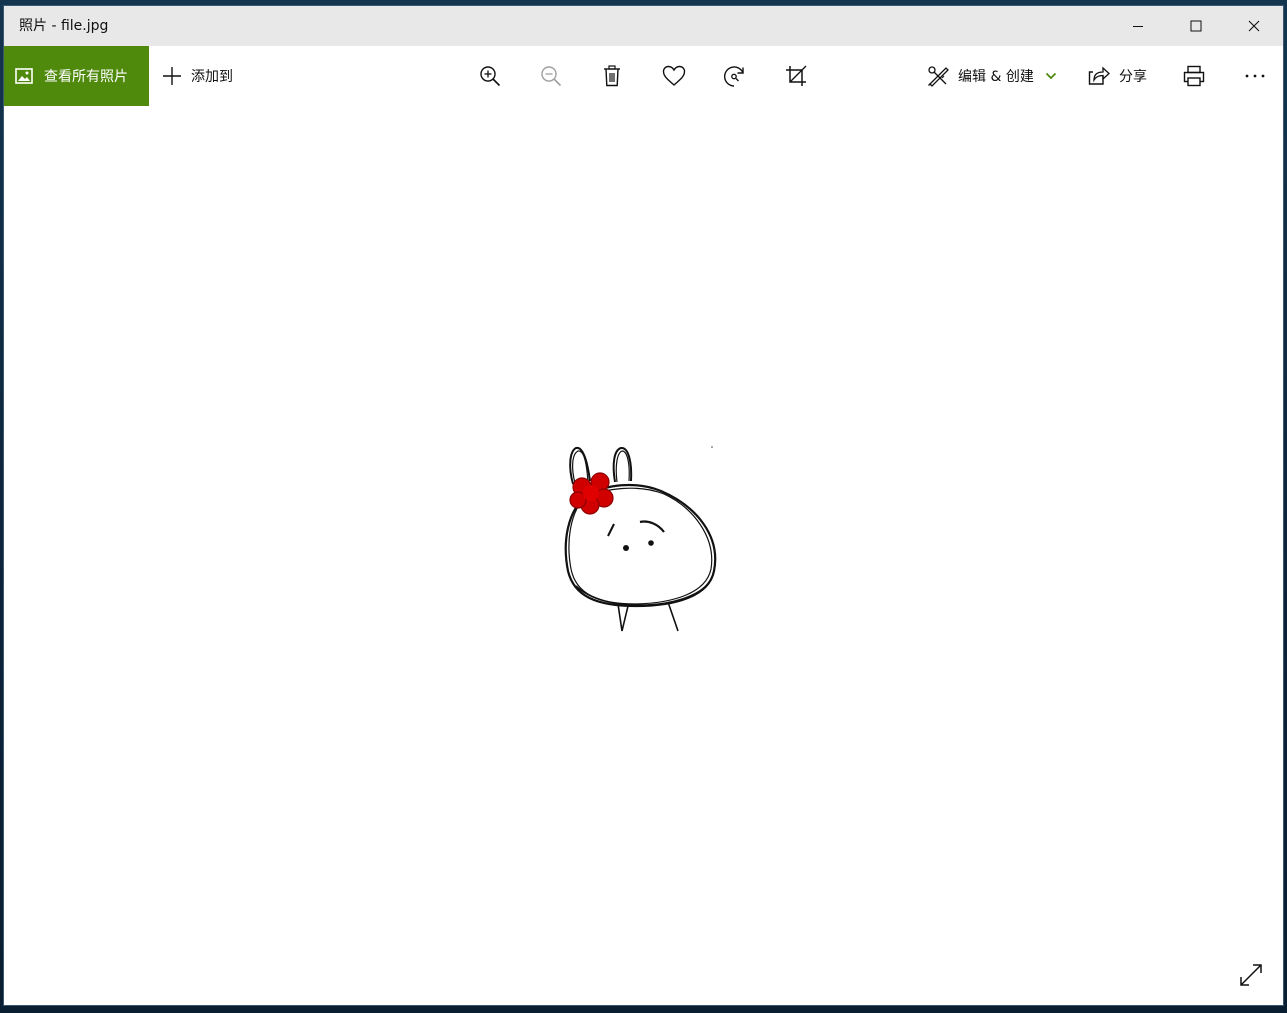 The image size is (1287, 1013). I want to click on title-bar: 照片 - file.jpg, so click(643, 26).